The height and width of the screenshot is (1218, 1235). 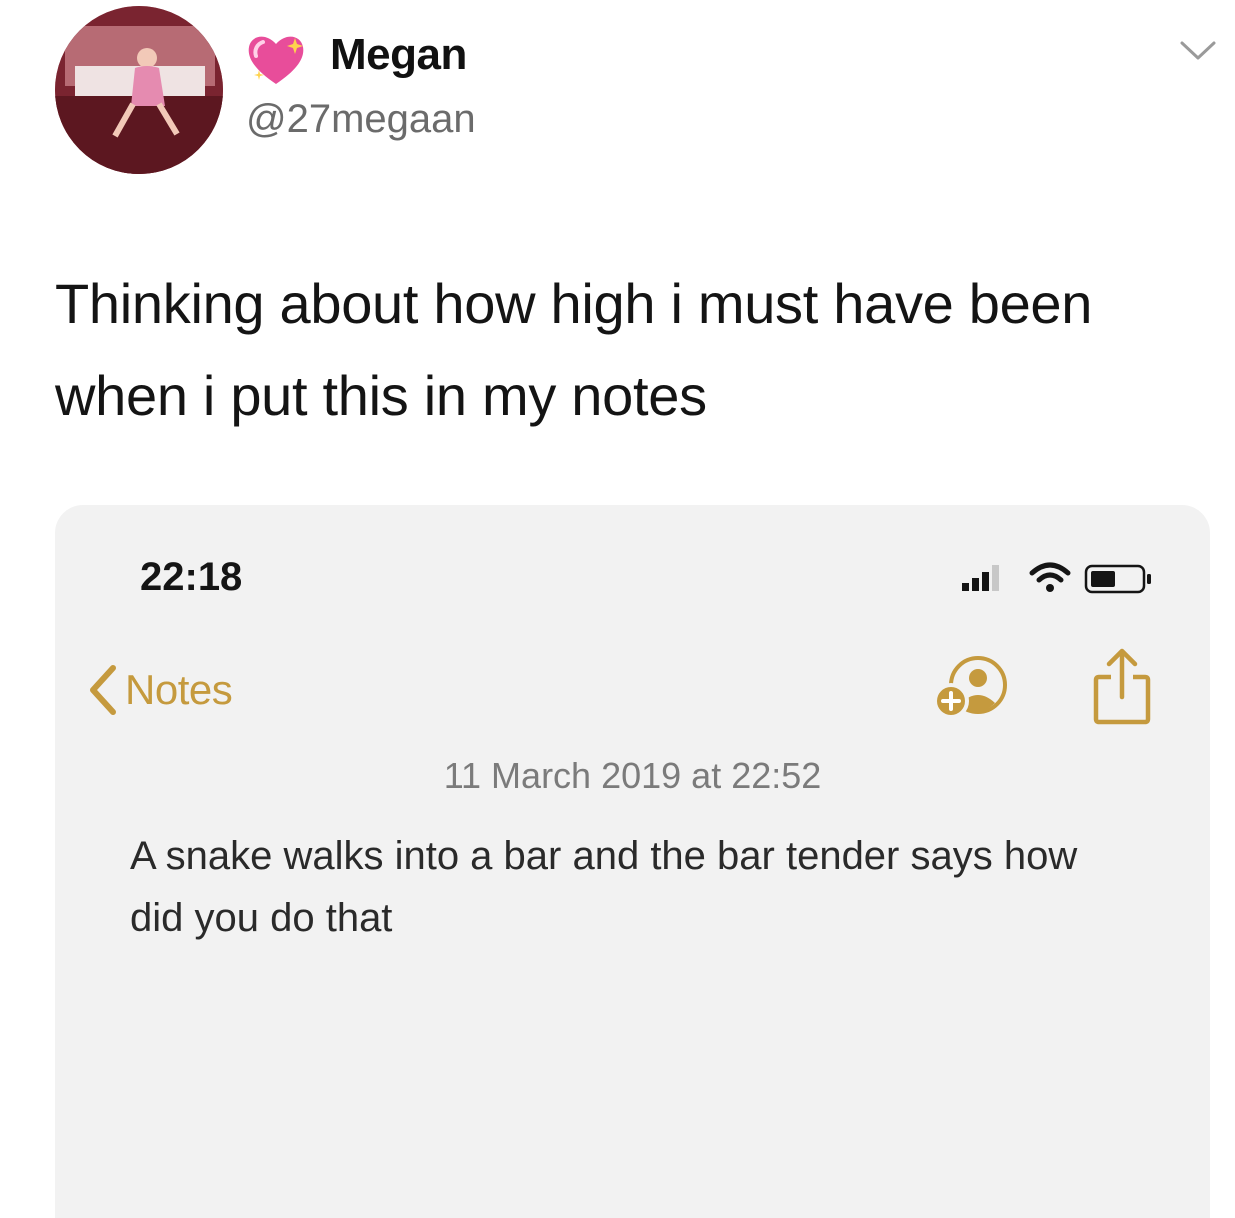 I want to click on note-date: 11 March 2019 at 22:52, so click(x=632, y=775).